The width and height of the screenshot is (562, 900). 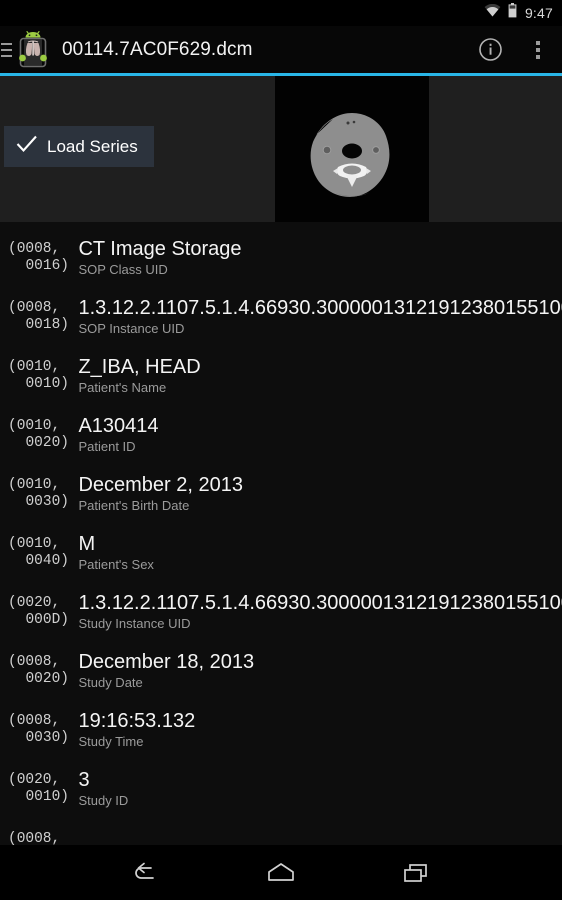 I want to click on tag-number: (0008, 0020), so click(x=39, y=666).